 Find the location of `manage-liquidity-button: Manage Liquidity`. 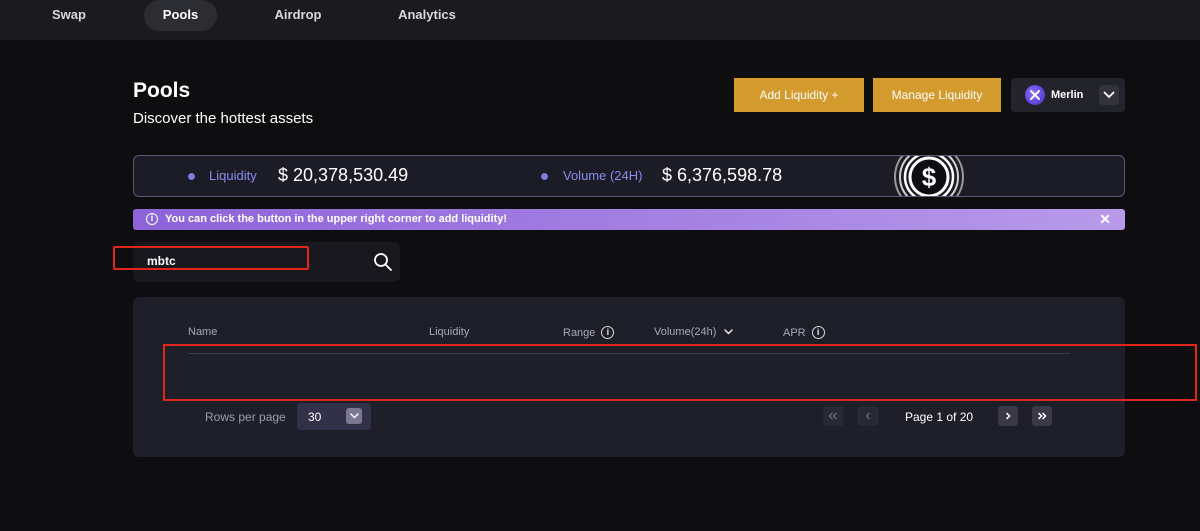

manage-liquidity-button: Manage Liquidity is located at coordinates (937, 95).